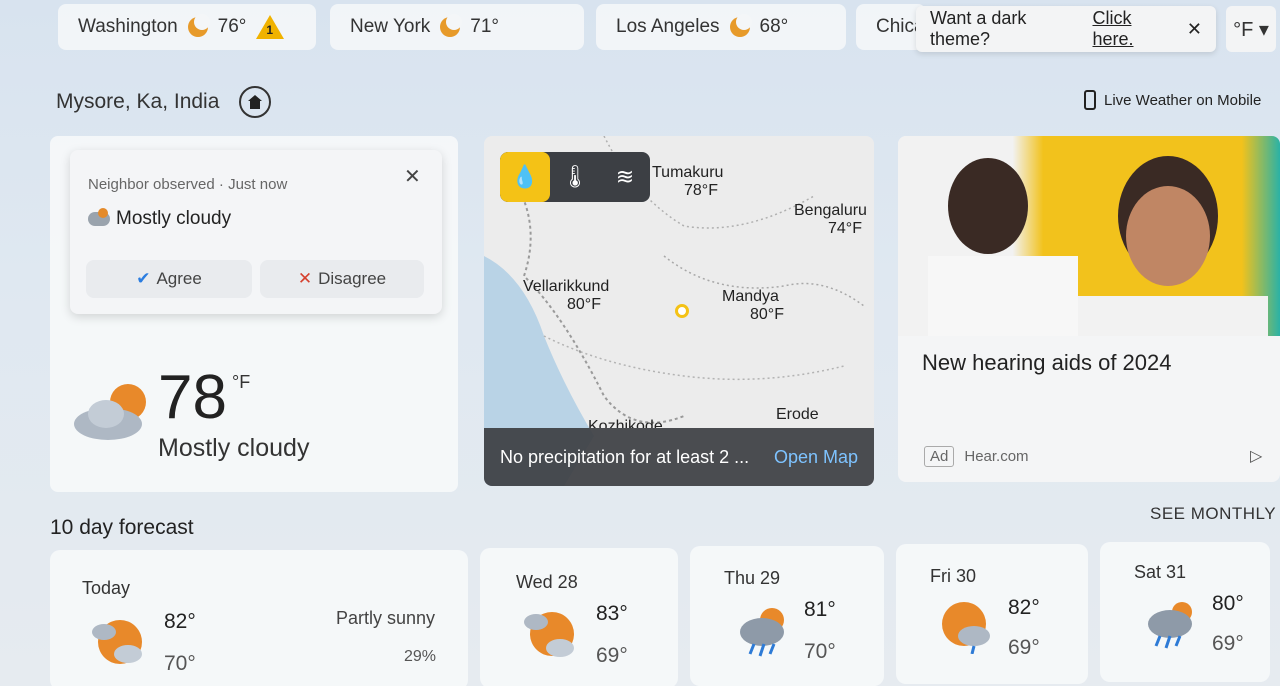  Describe the element at coordinates (259, 618) in the screenshot. I see `forecast-day-today: Today 82° 70° Partly sunny 29%` at that location.